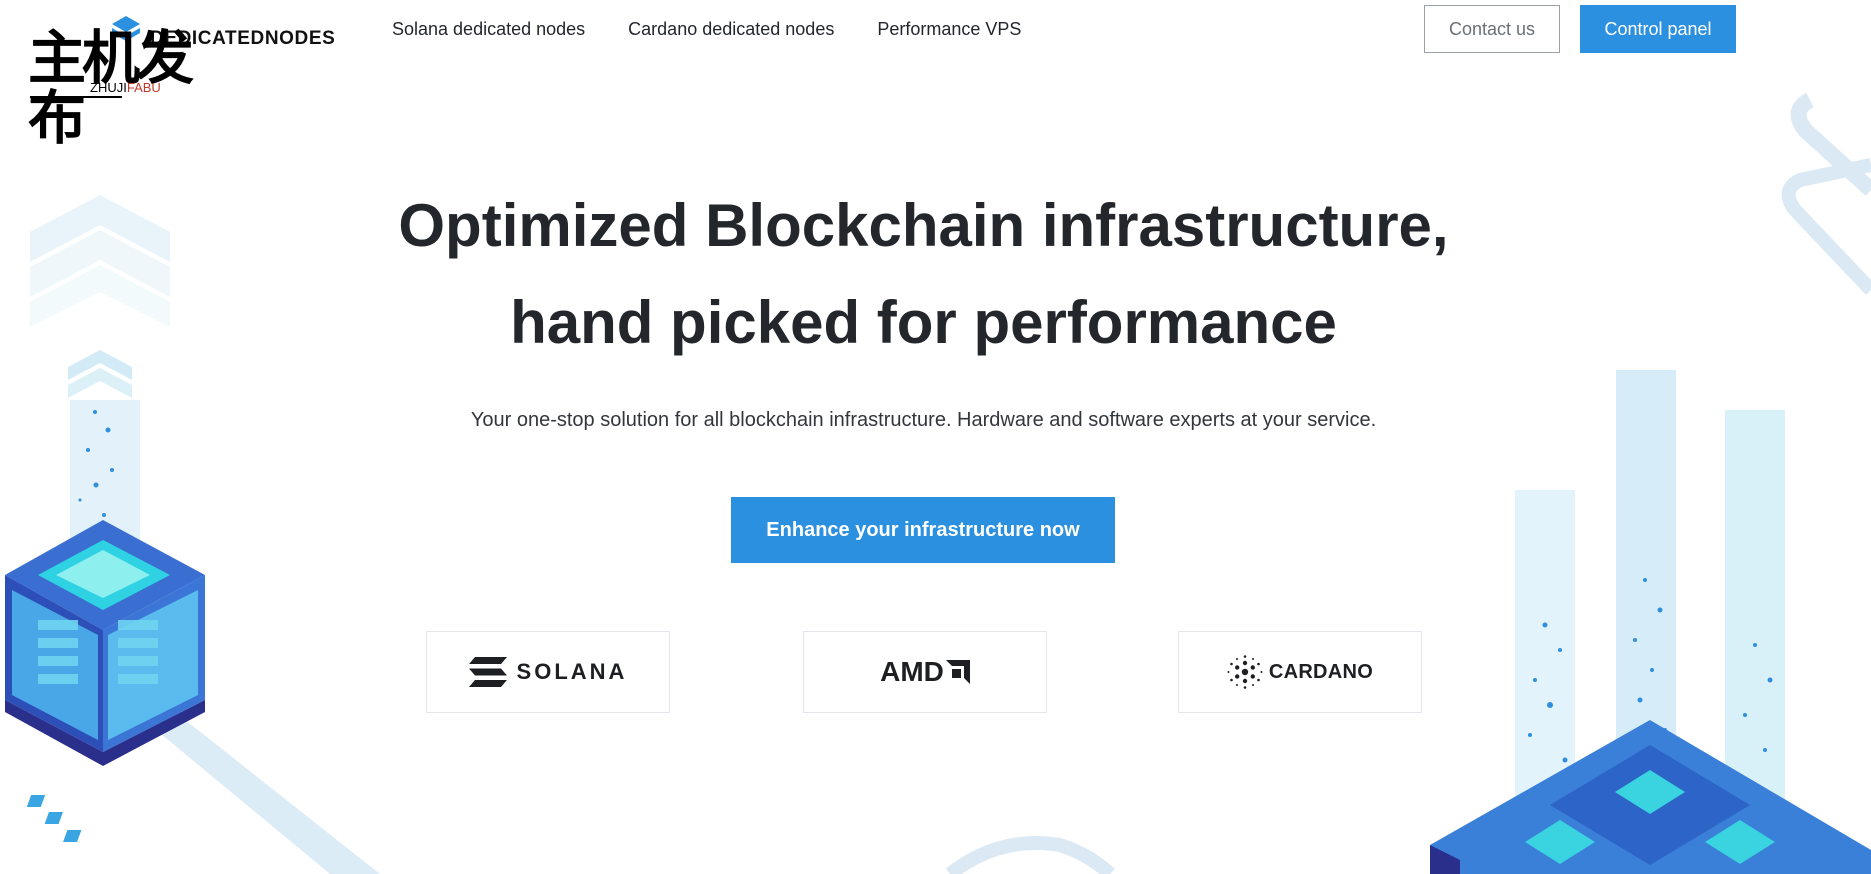  Describe the element at coordinates (76, 97) in the screenshot. I see `watermark-underline` at that location.